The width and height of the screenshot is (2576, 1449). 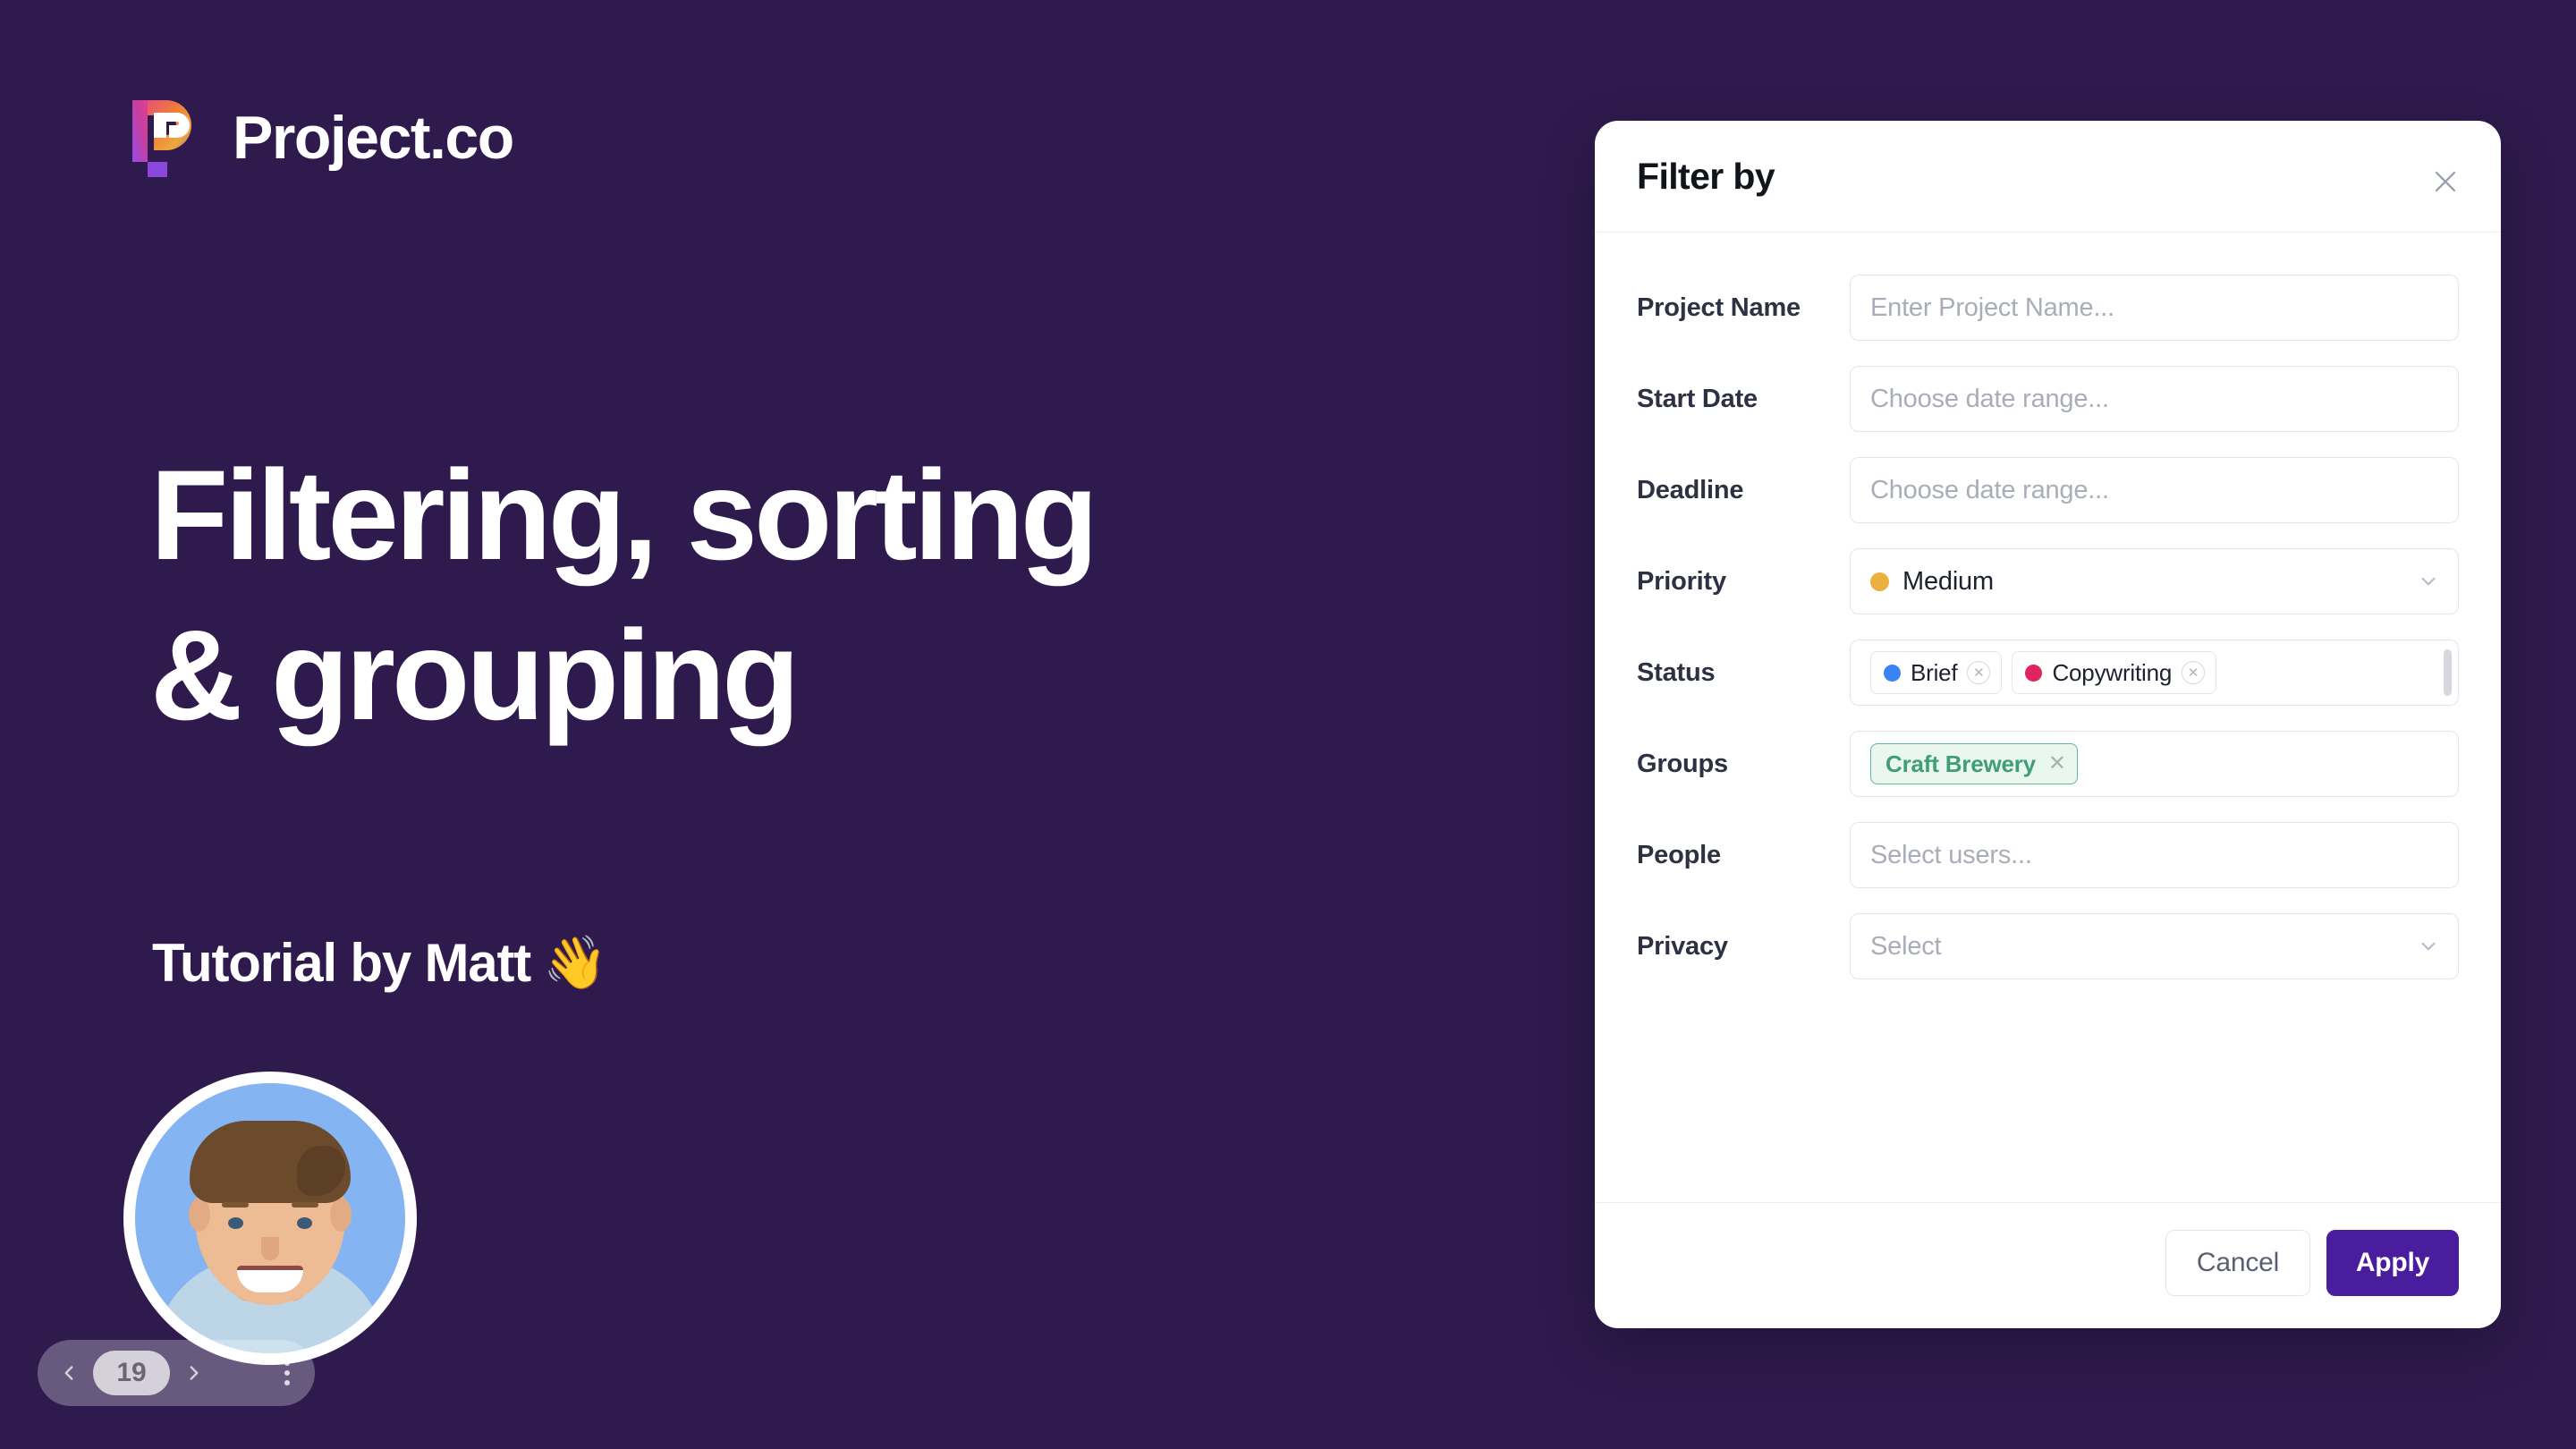 I want to click on status-chip: Copywriting ✕, so click(x=2114, y=672).